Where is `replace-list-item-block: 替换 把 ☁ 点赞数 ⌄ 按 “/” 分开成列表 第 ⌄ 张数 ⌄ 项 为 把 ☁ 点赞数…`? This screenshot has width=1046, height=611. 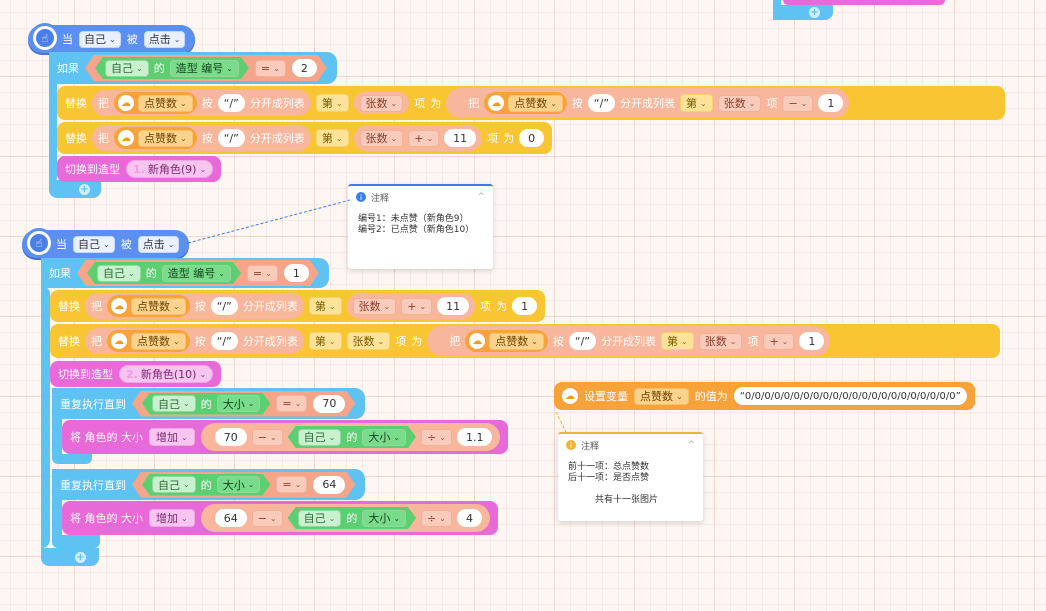
replace-list-item-block: 替换 把 ☁ 点赞数 ⌄ 按 “/” 分开成列表 第 ⌄ 张数 ⌄ 项 为 把 ☁ 点赞数… is located at coordinates (525, 341).